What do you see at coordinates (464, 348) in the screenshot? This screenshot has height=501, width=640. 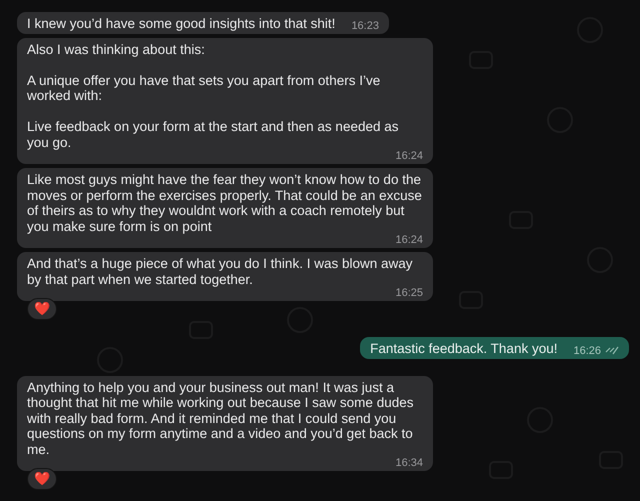 I see `message-text: Fantastic feedback. Thank you!` at bounding box center [464, 348].